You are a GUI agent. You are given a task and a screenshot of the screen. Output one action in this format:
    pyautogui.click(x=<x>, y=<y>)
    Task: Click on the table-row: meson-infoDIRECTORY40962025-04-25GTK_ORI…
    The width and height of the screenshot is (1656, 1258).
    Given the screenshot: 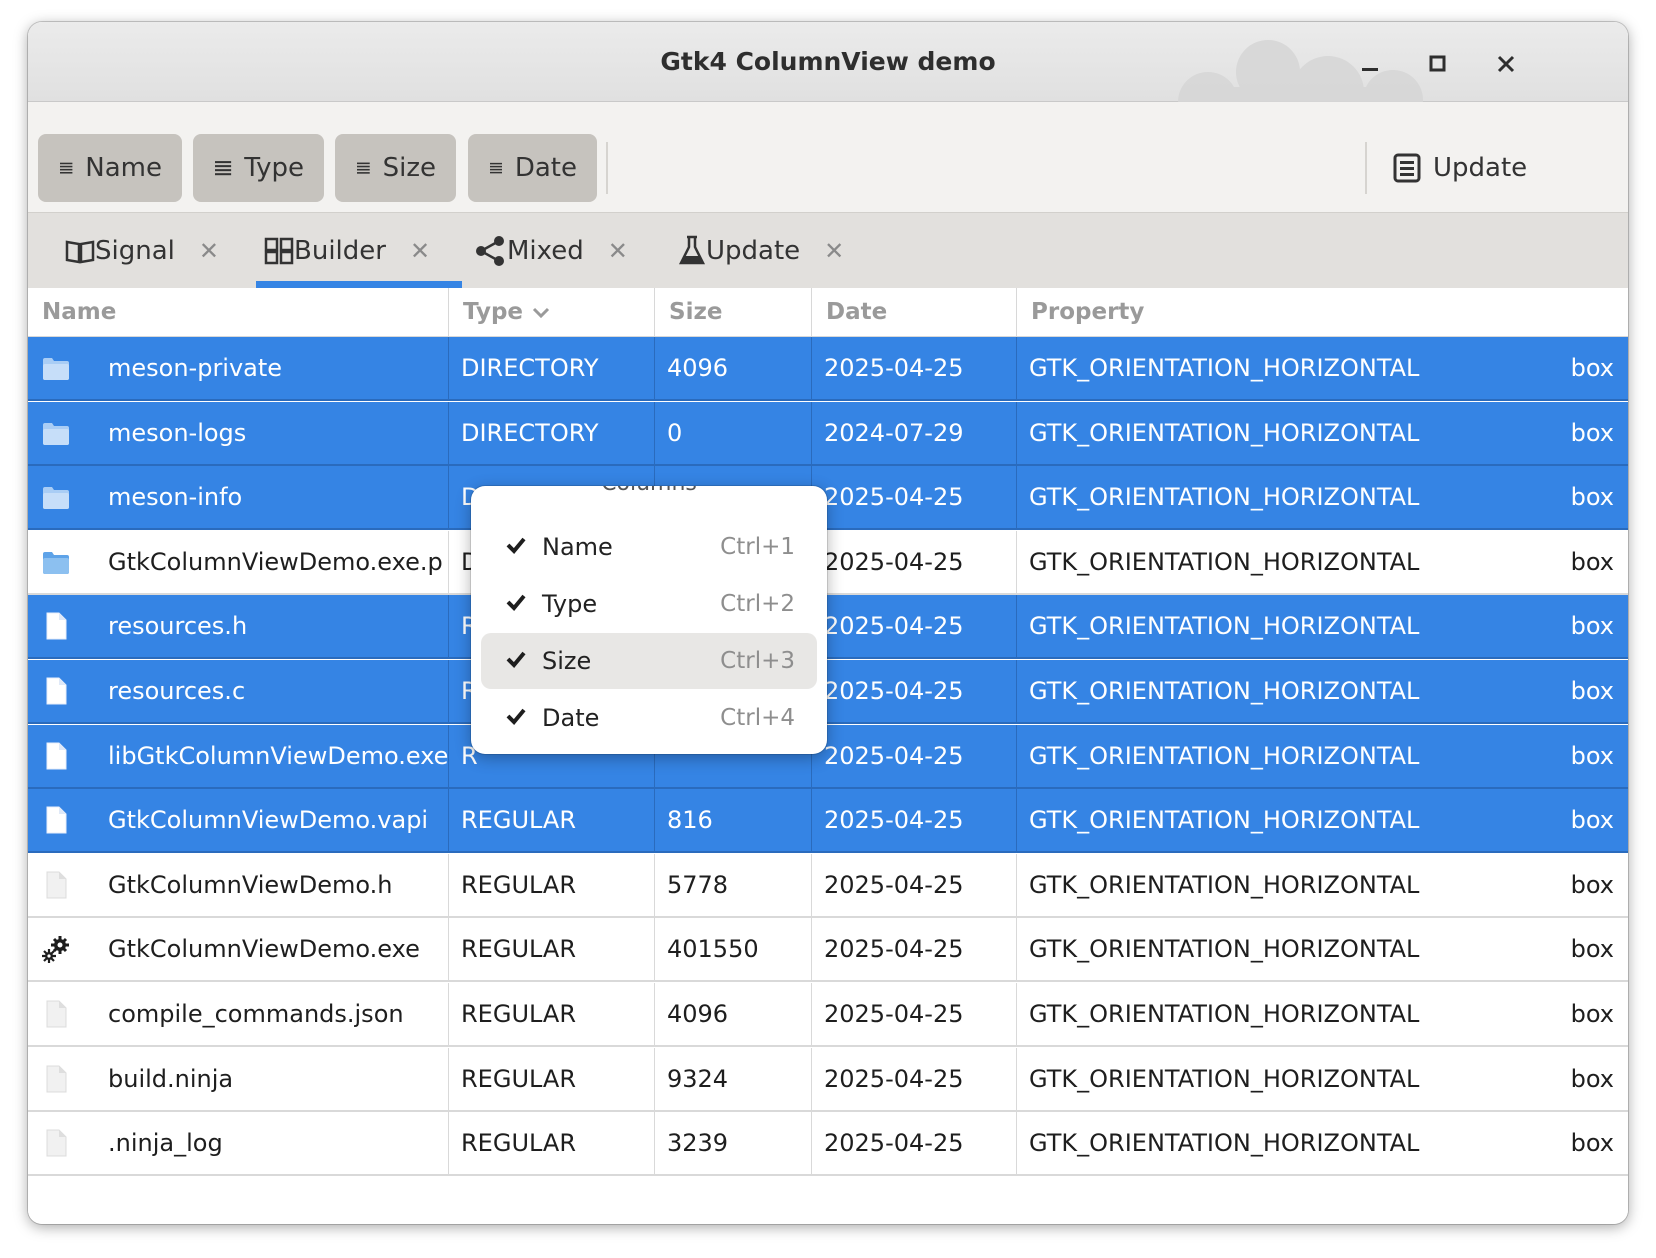 What is the action you would take?
    pyautogui.click(x=828, y=498)
    